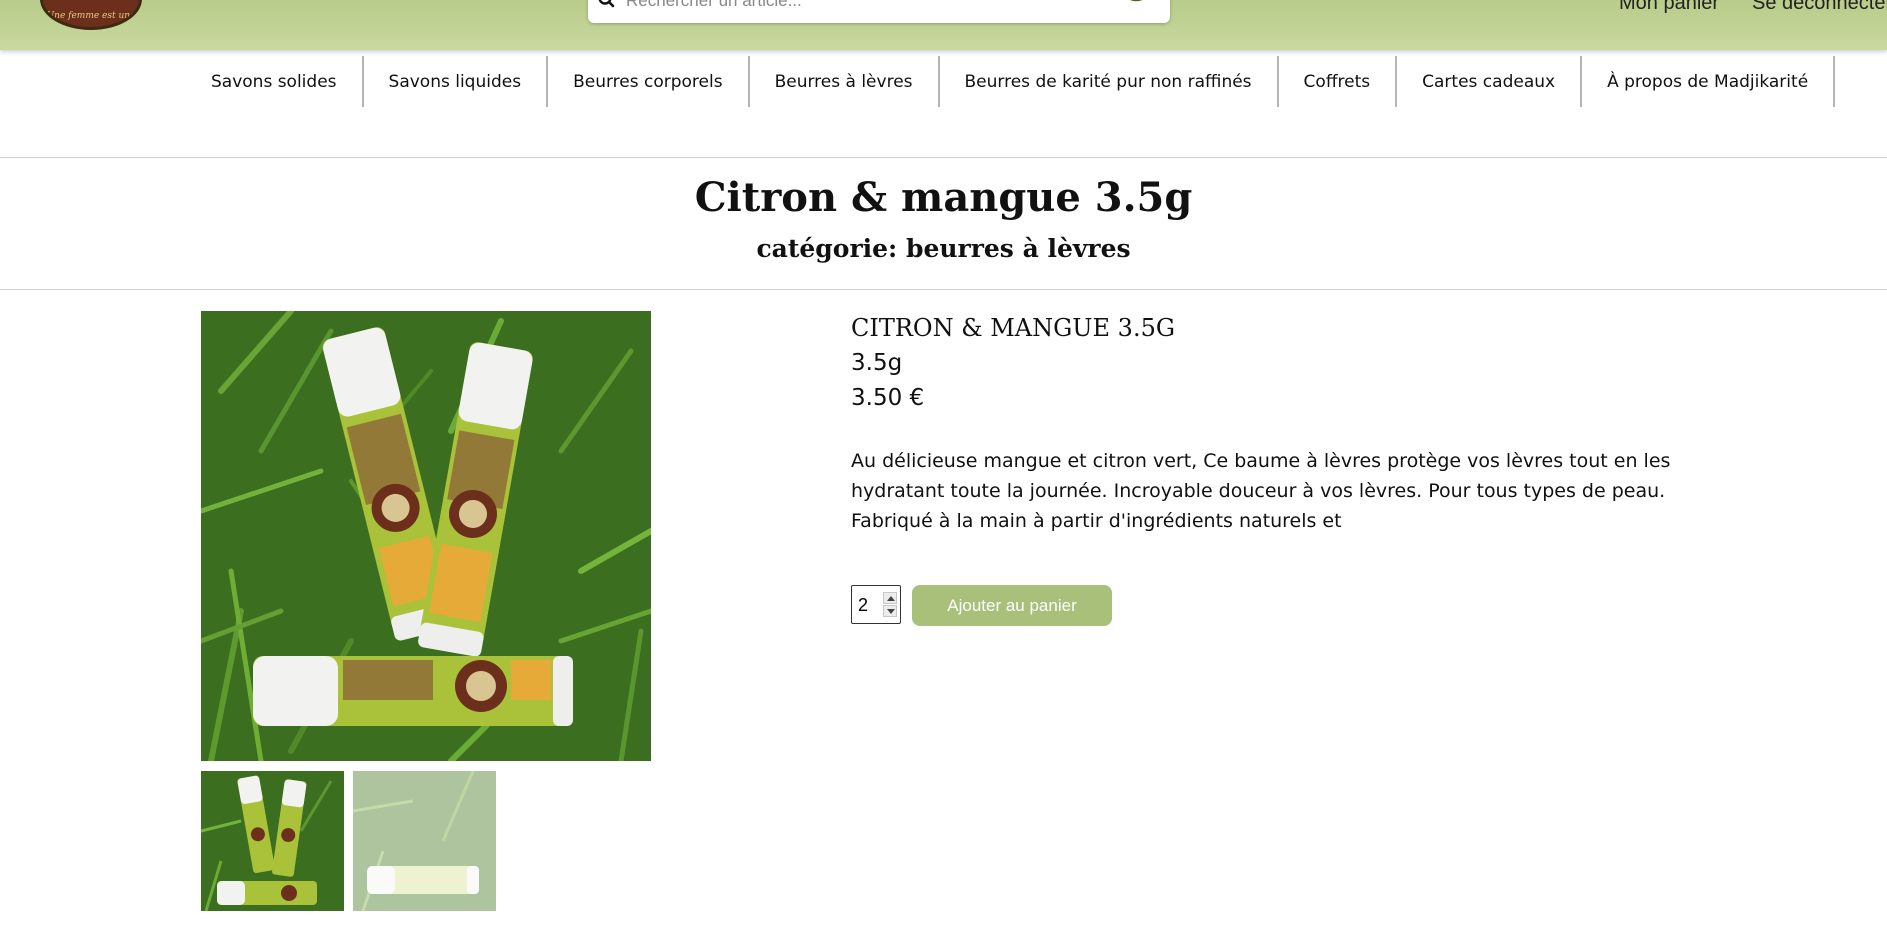 The width and height of the screenshot is (1887, 928). I want to click on nav-item-coffrets: Coffrets, so click(1338, 81).